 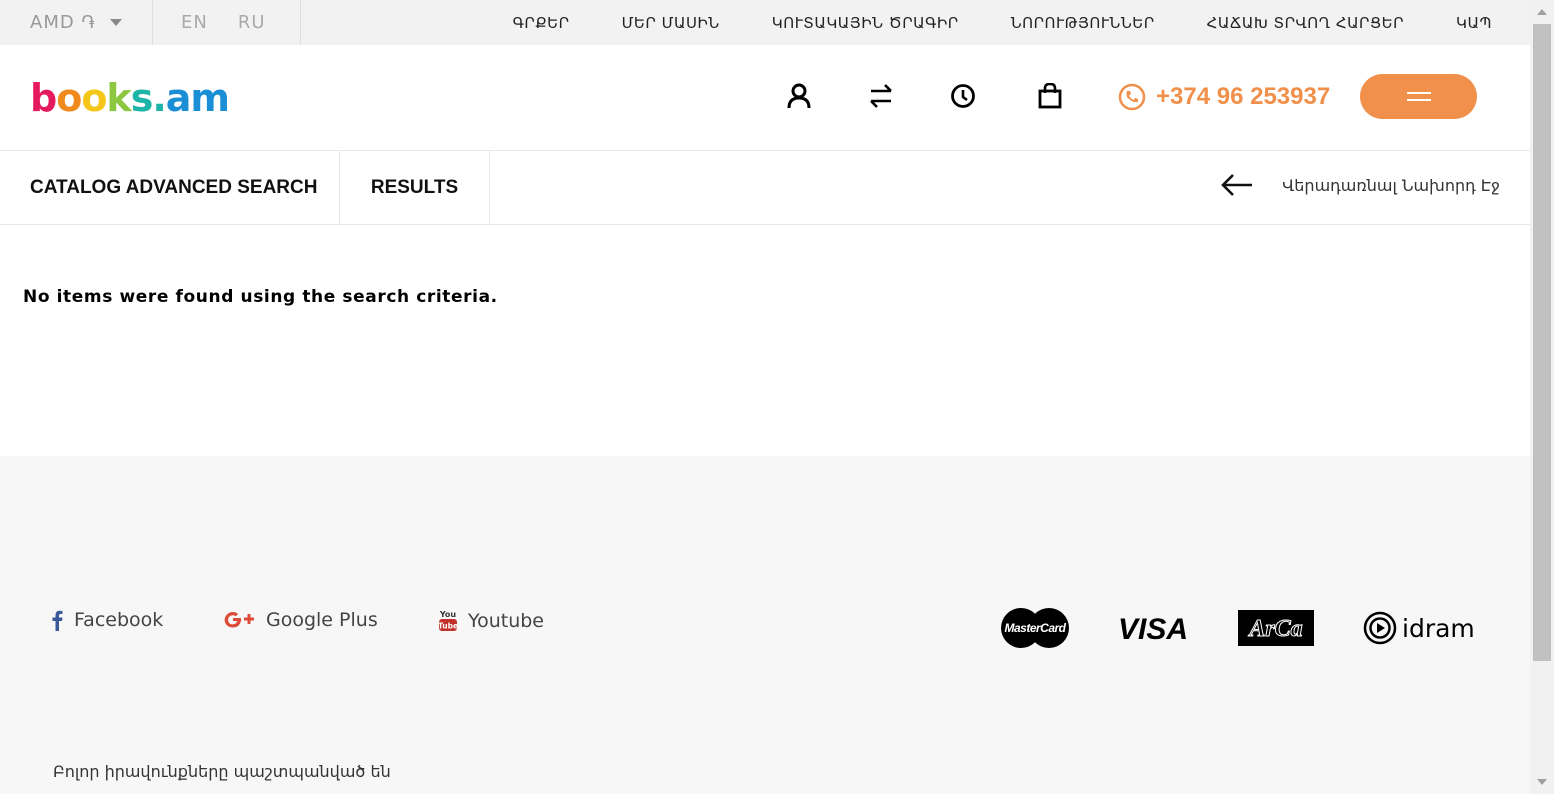 I want to click on social-label: Youtube, so click(x=506, y=621).